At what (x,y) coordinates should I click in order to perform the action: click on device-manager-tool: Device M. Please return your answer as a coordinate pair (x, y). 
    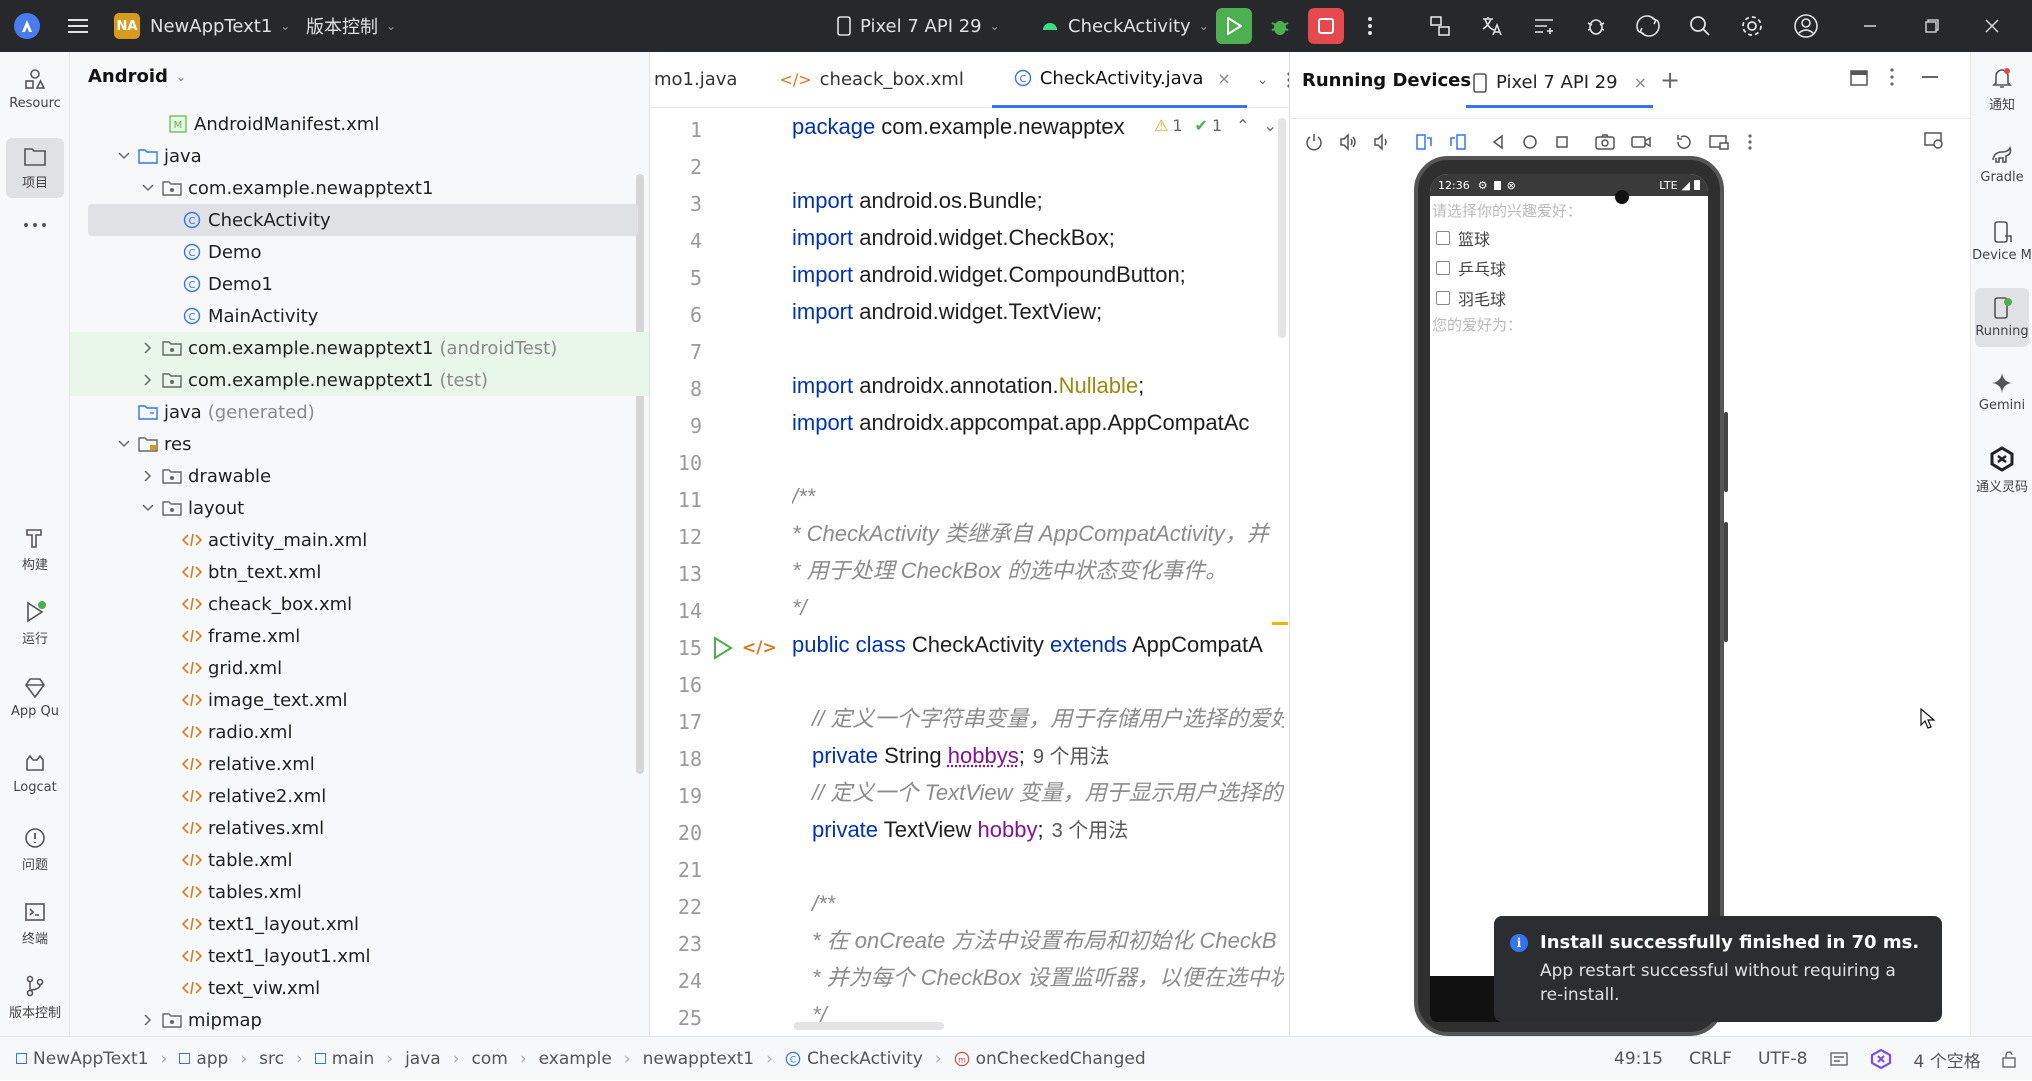
    Looking at the image, I should click on (2001, 241).